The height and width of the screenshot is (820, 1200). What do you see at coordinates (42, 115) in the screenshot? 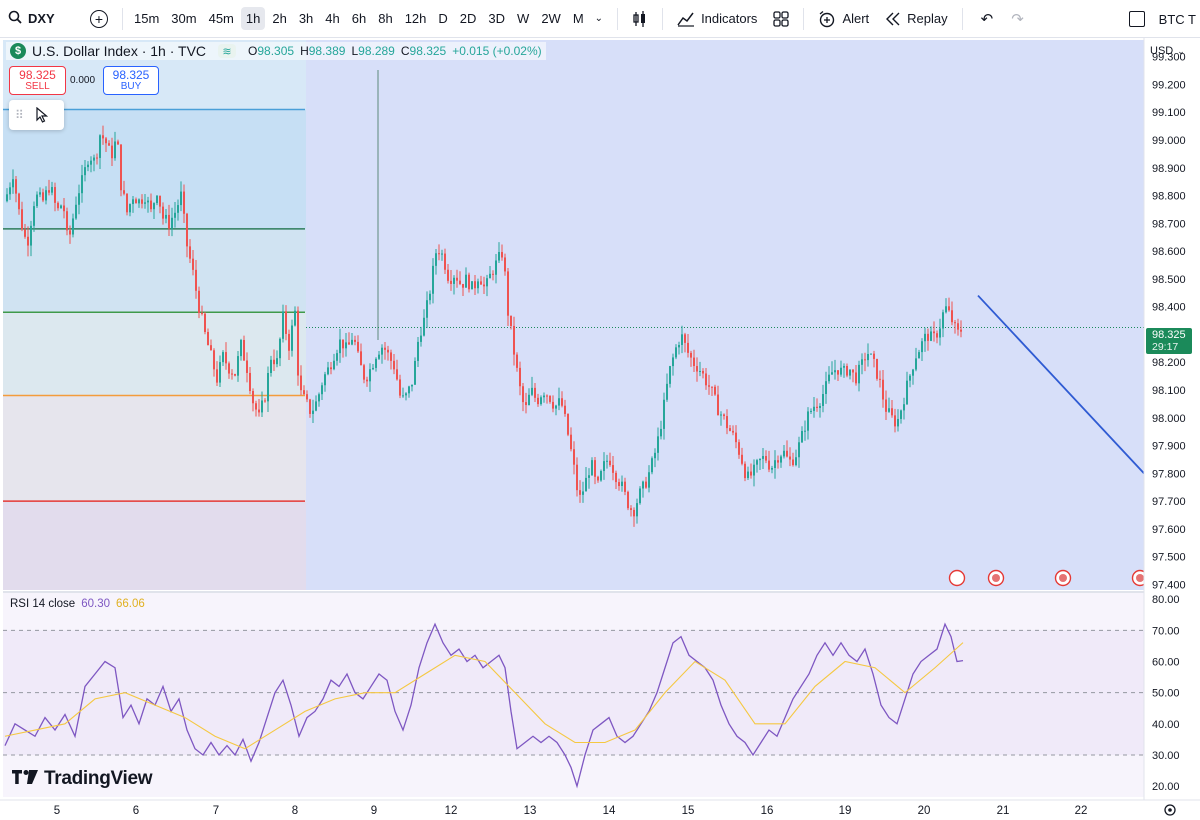
I see `cursor-icon` at bounding box center [42, 115].